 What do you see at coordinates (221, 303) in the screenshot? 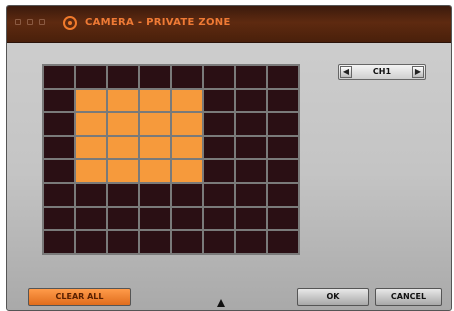
I see `mouse-cursor-icon` at bounding box center [221, 303].